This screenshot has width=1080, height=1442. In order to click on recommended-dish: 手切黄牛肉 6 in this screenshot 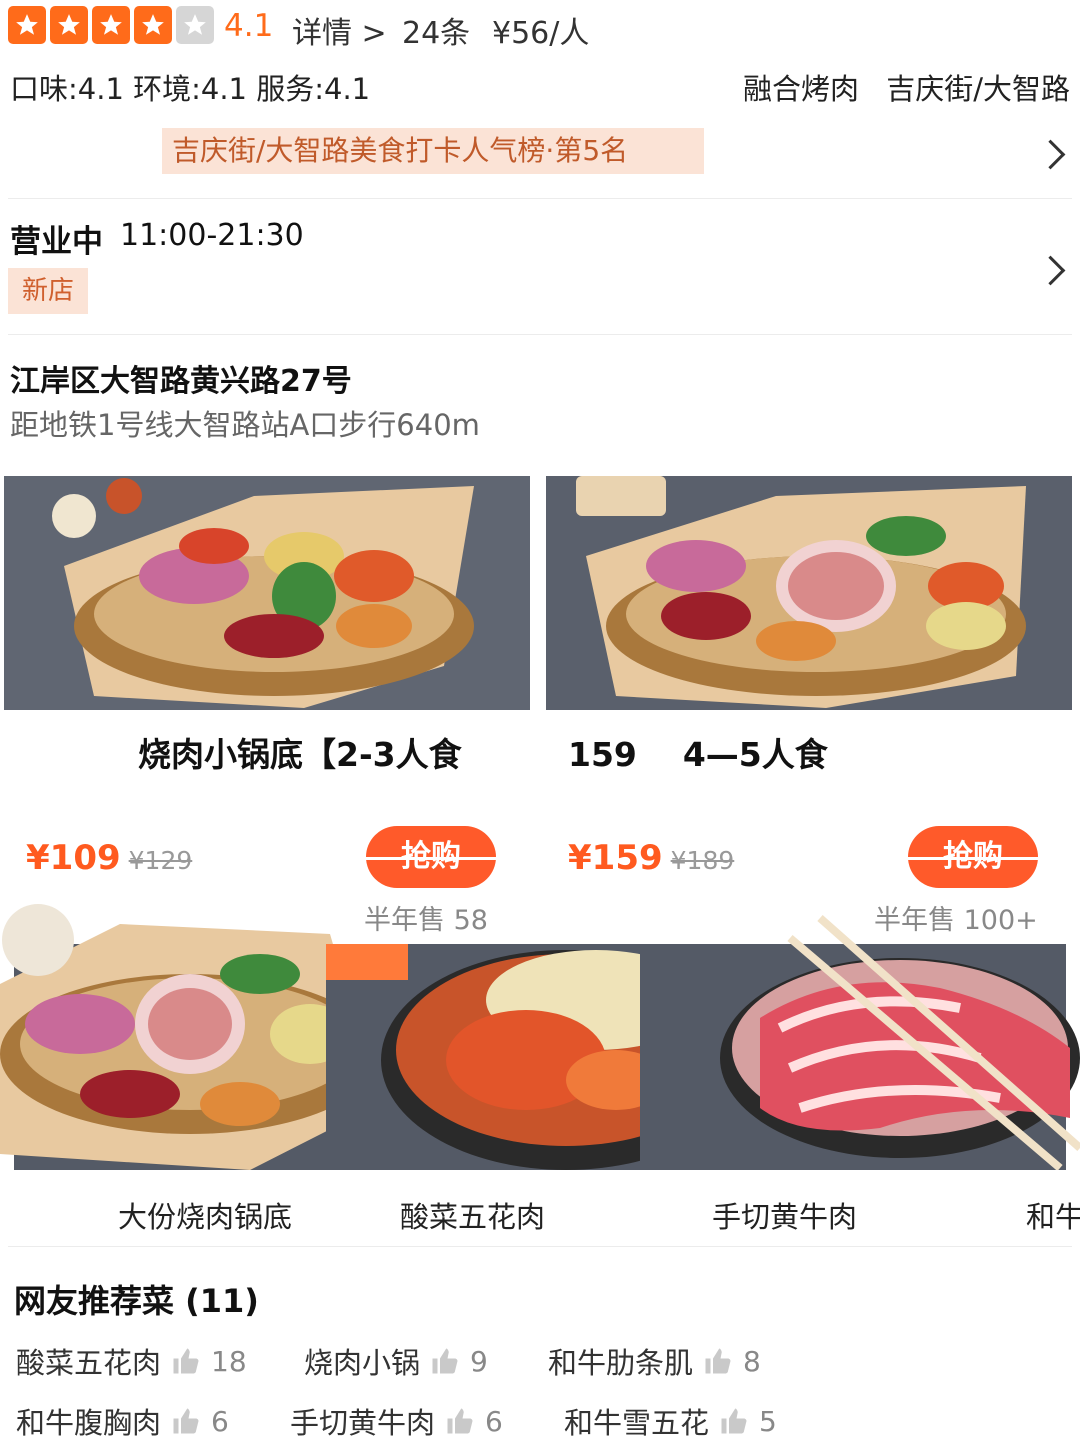, I will do `click(396, 1421)`.